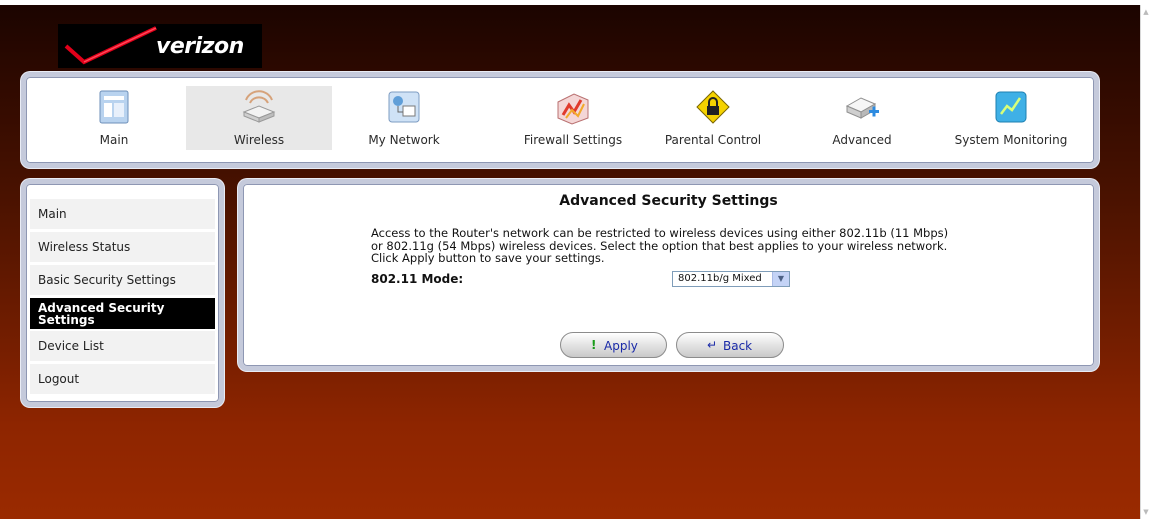  What do you see at coordinates (114, 107) in the screenshot?
I see `main-page-icon` at bounding box center [114, 107].